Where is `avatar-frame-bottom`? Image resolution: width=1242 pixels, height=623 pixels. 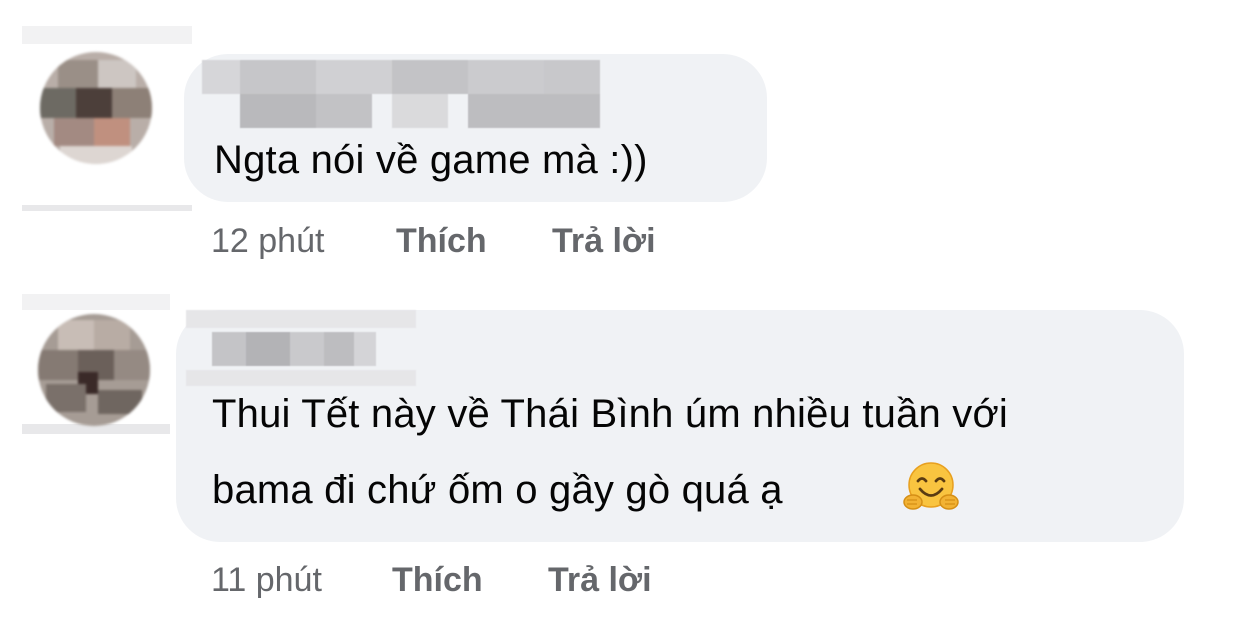 avatar-frame-bottom is located at coordinates (107, 208).